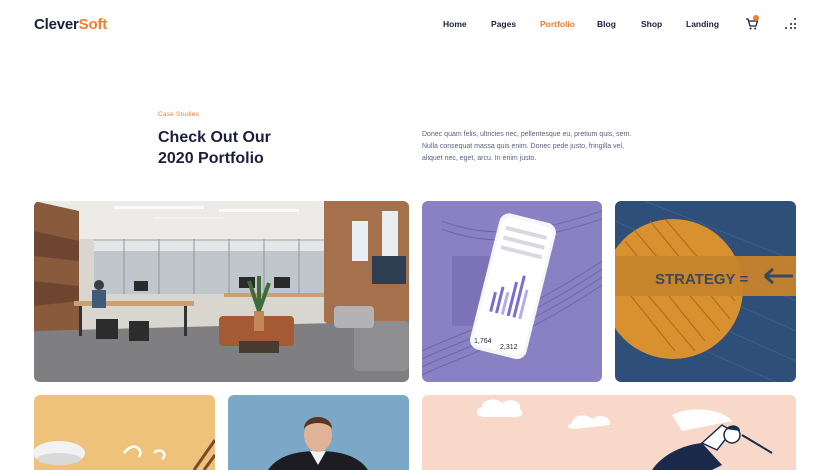 This screenshot has height=470, width=830. Describe the element at coordinates (483, 341) in the screenshot. I see `phone-value-left: 1,764` at that location.